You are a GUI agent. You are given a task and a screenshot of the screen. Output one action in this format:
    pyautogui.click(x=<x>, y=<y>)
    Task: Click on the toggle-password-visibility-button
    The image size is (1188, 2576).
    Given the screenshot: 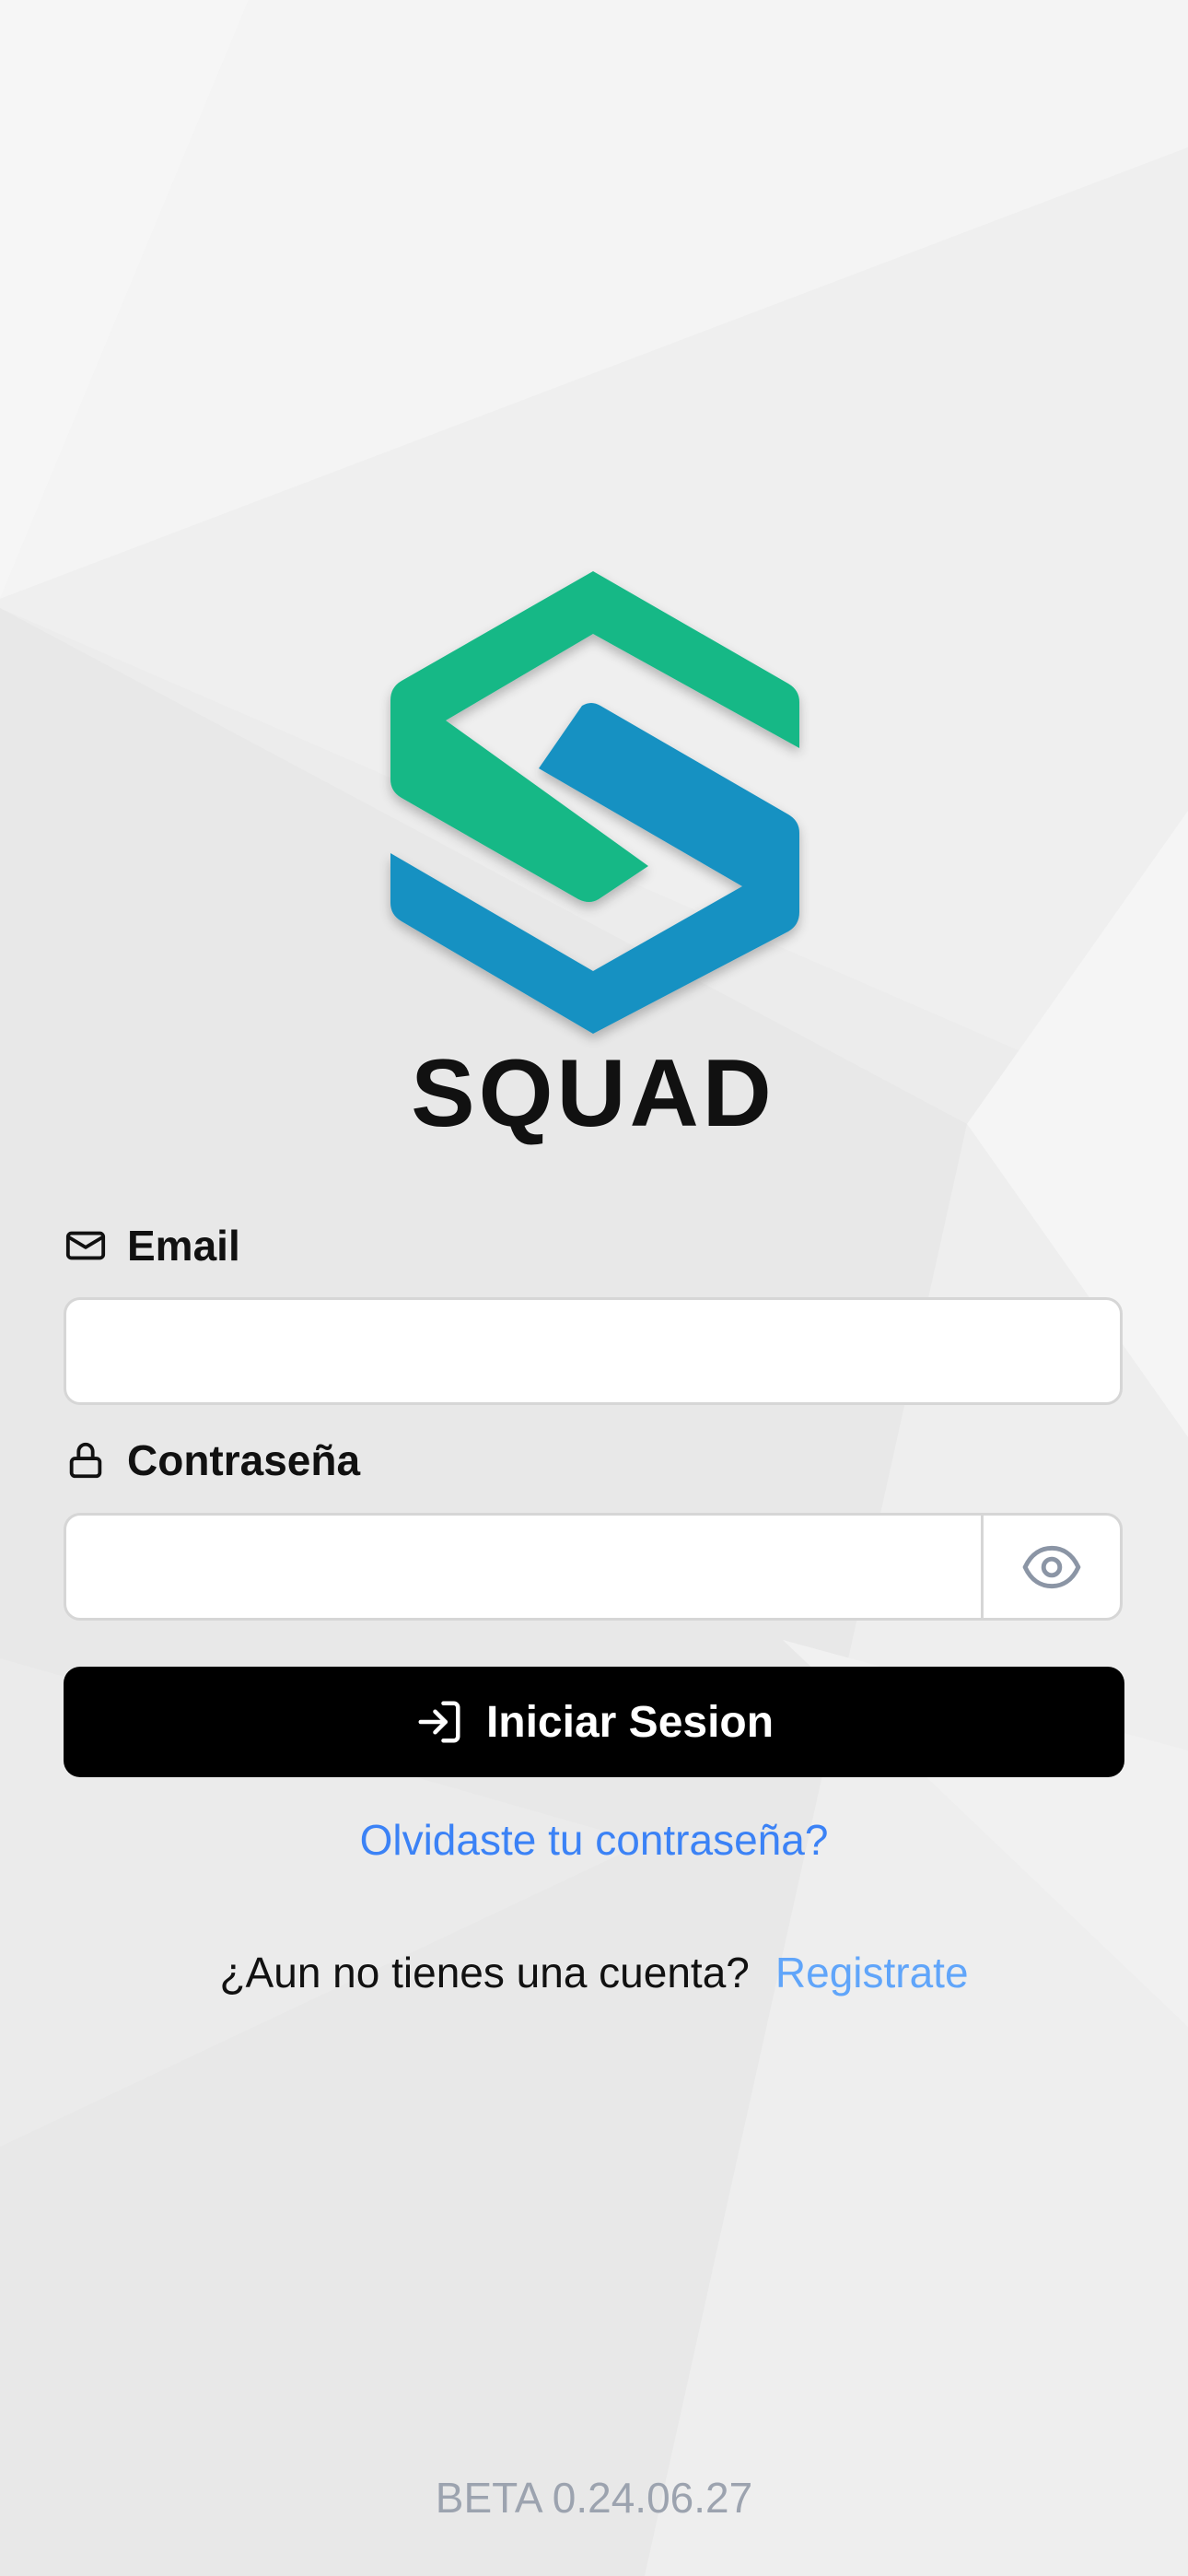 What is the action you would take?
    pyautogui.click(x=1050, y=1567)
    